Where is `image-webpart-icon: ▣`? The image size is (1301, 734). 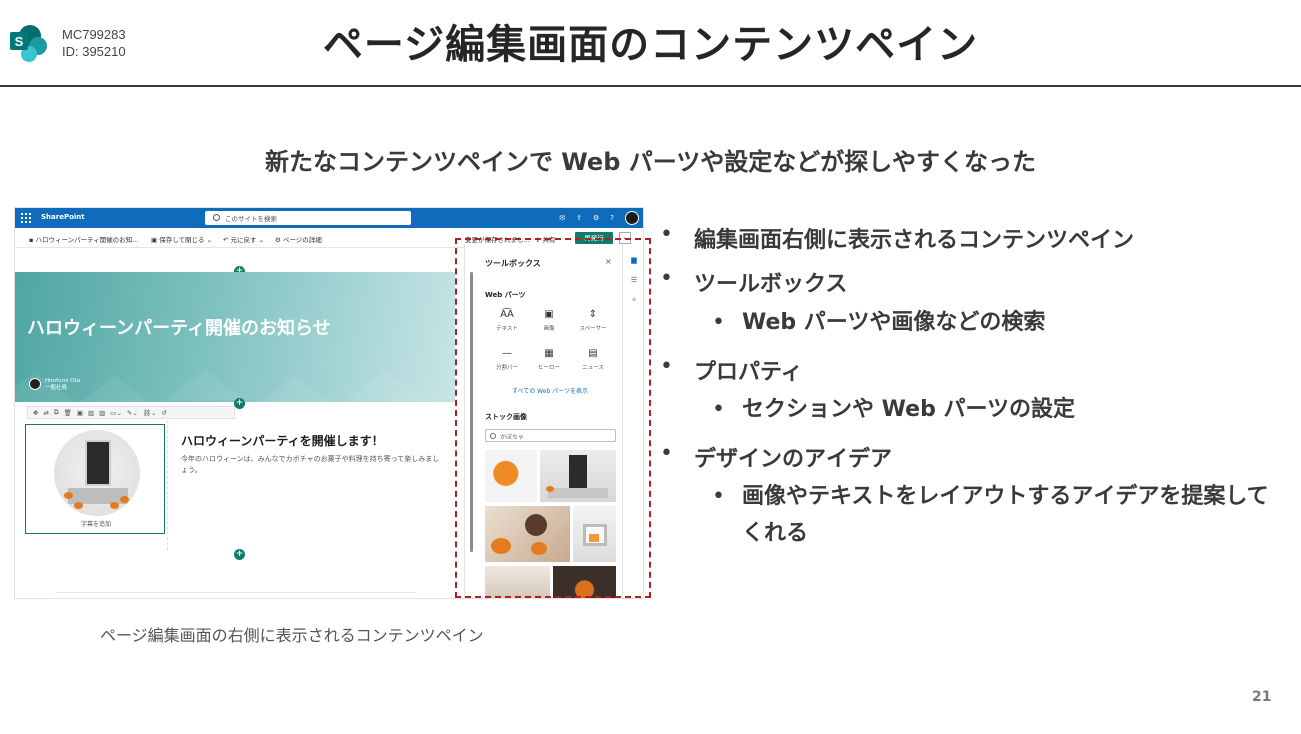
image-webpart-icon: ▣ is located at coordinates (549, 314).